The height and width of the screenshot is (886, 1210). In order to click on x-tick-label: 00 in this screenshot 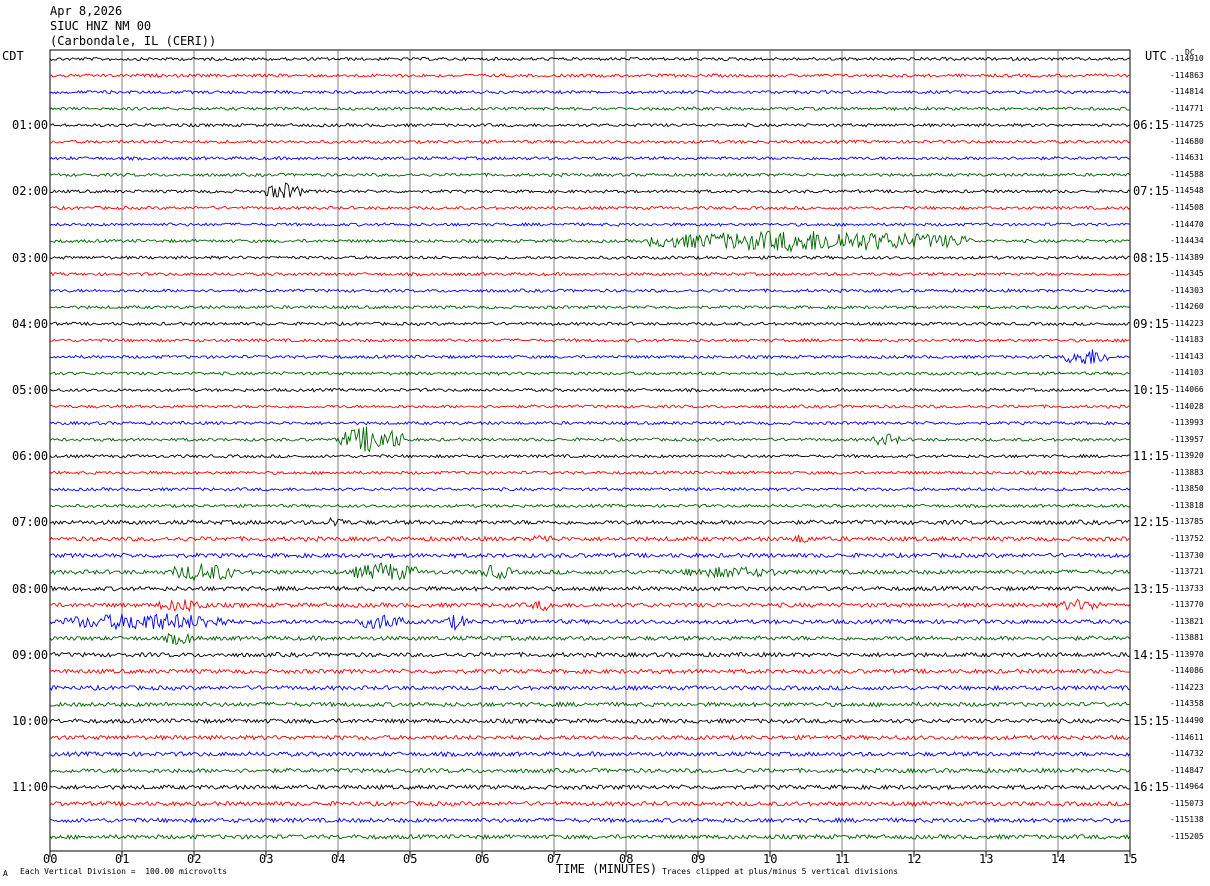, I will do `click(50, 859)`.